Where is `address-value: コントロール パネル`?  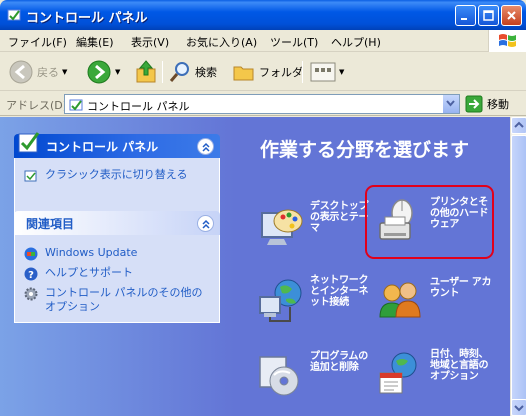
address-value: コントロール パネル is located at coordinates (138, 106).